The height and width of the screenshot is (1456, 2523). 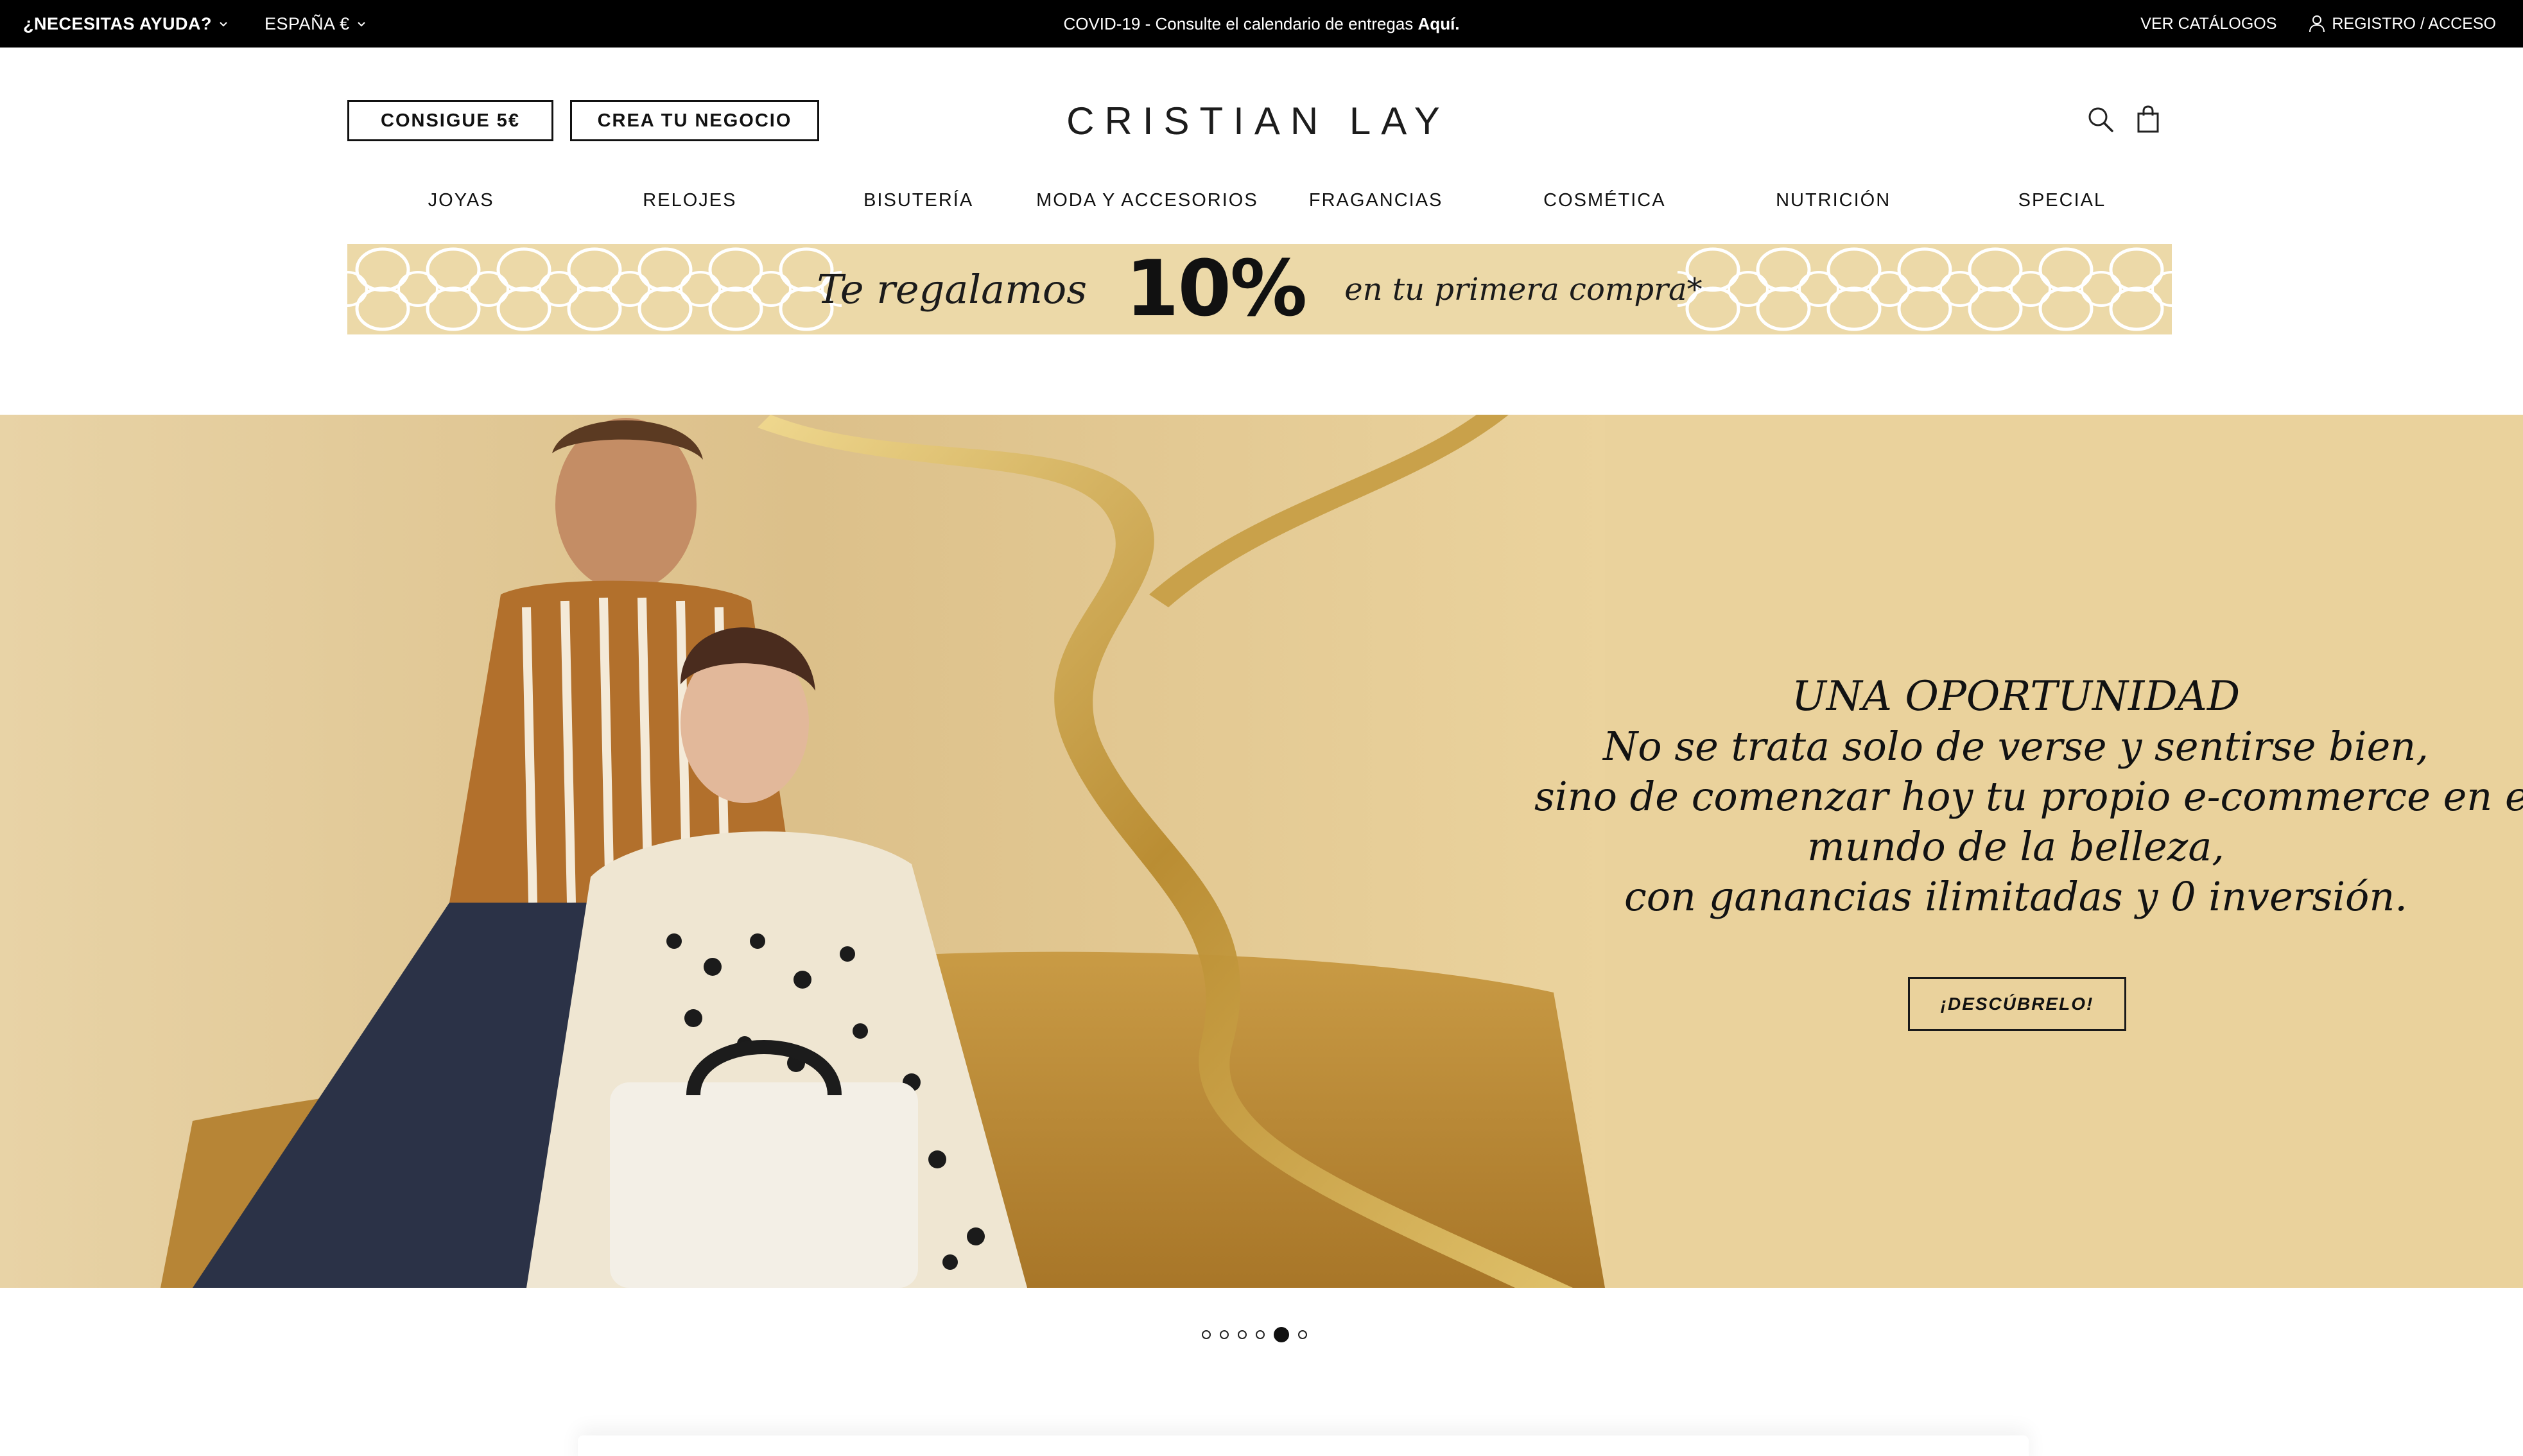 I want to click on top-bar-left: ¿NECESITAS AYUDA? ESPAÑA €, so click(x=195, y=24).